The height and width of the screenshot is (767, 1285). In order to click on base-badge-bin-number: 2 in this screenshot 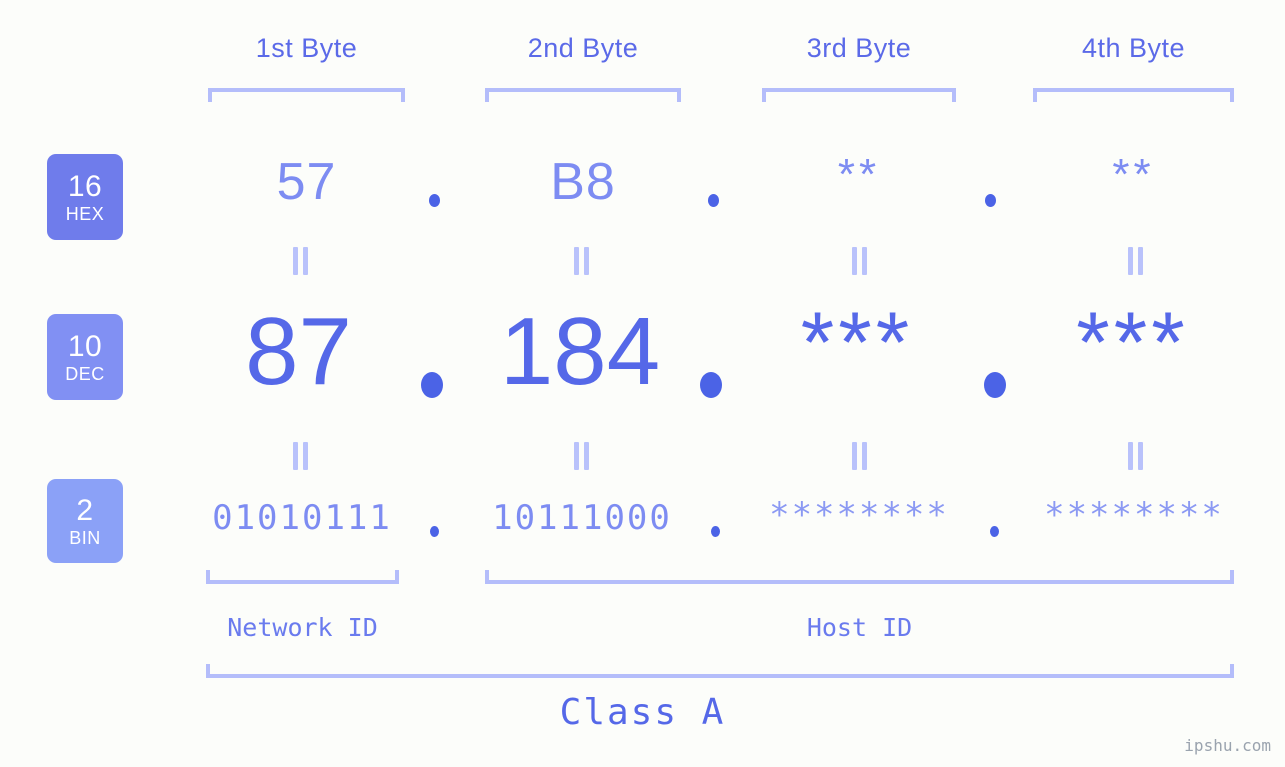, I will do `click(85, 510)`.